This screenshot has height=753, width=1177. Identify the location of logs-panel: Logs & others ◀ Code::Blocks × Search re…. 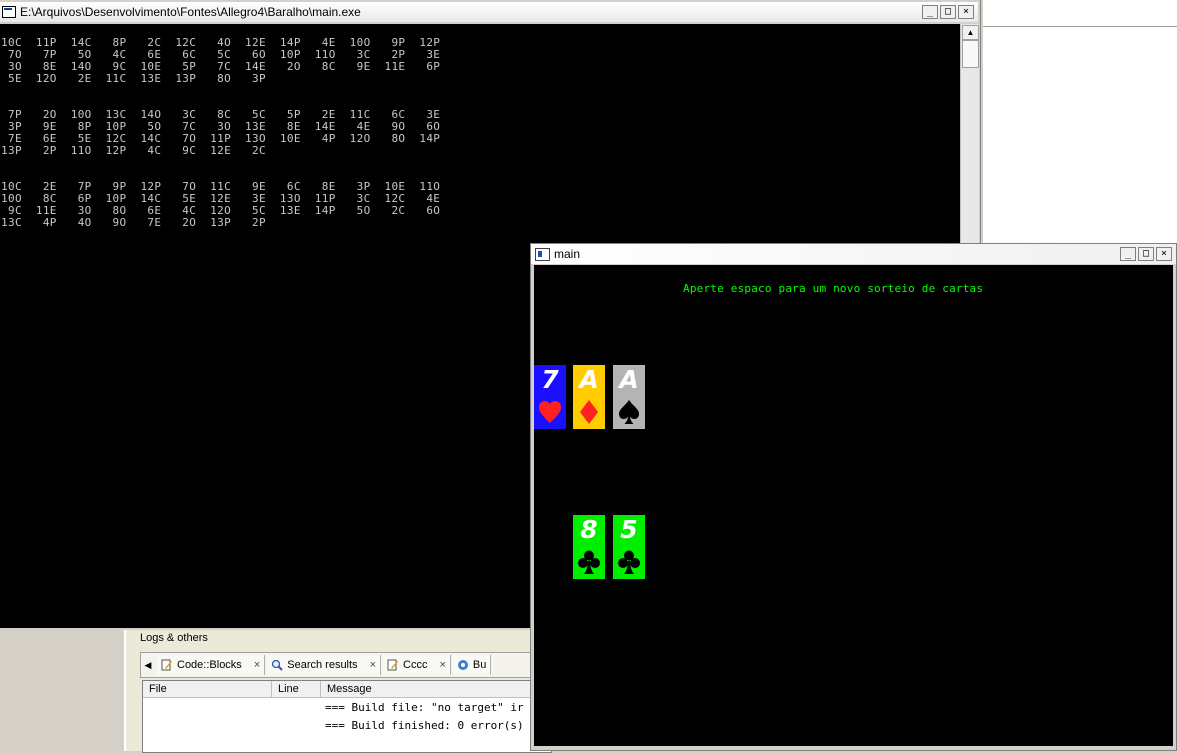
(338, 691).